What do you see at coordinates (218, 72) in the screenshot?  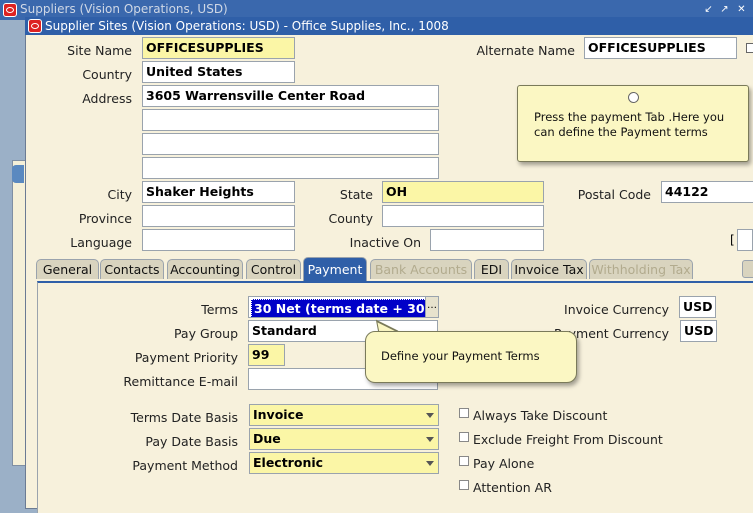 I see `country-field: United States` at bounding box center [218, 72].